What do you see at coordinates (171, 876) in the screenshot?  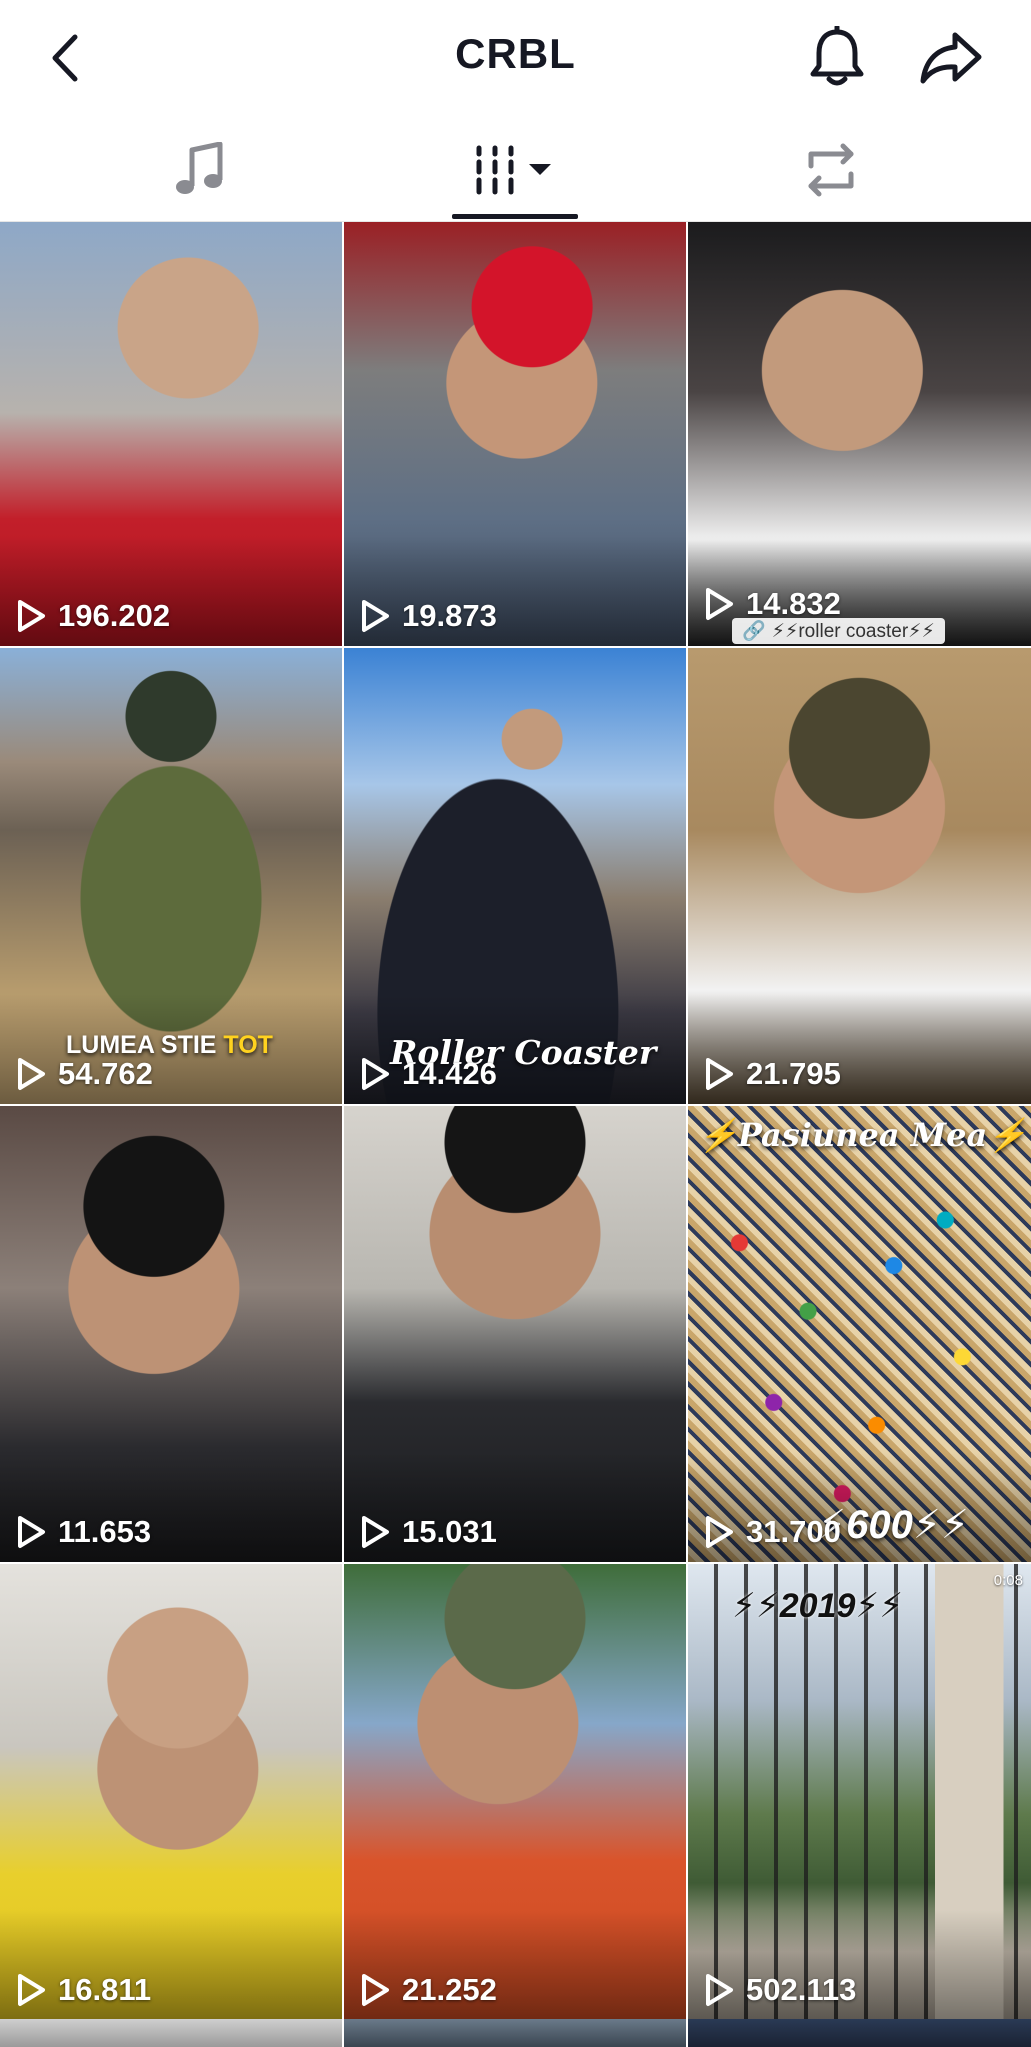 I see `video-tile: LUMEA STIE TOT 54.762` at bounding box center [171, 876].